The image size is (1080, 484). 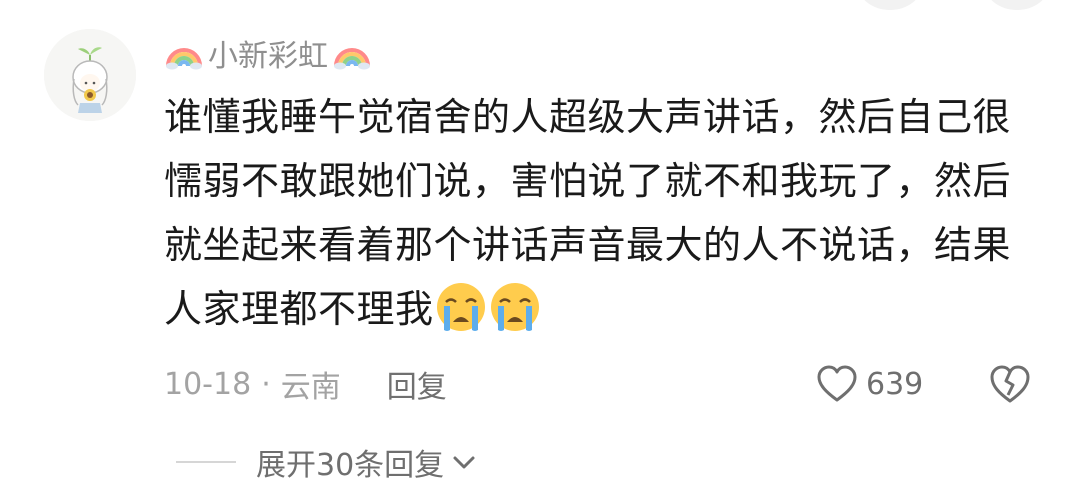 I want to click on heart-outline-icon, so click(x=837, y=383).